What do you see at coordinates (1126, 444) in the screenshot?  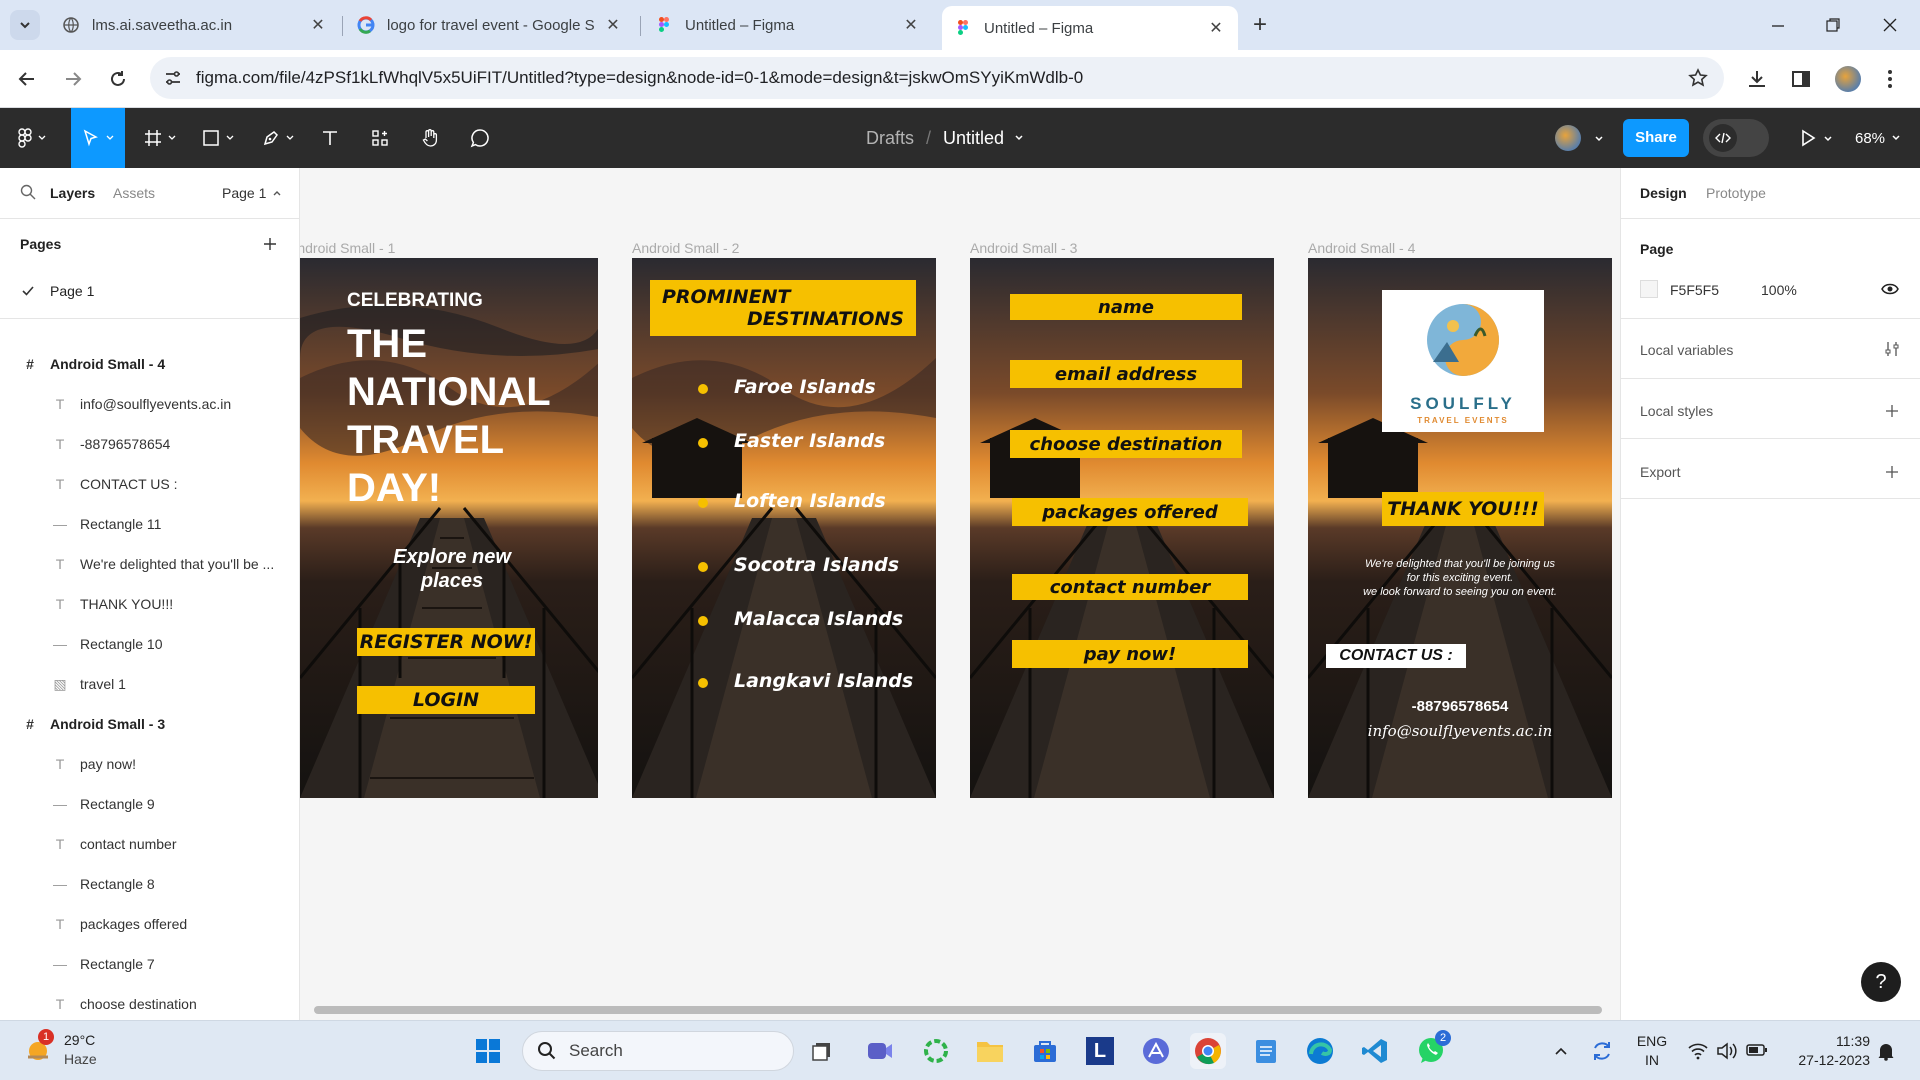 I see `field-choose-destination: choose destination` at bounding box center [1126, 444].